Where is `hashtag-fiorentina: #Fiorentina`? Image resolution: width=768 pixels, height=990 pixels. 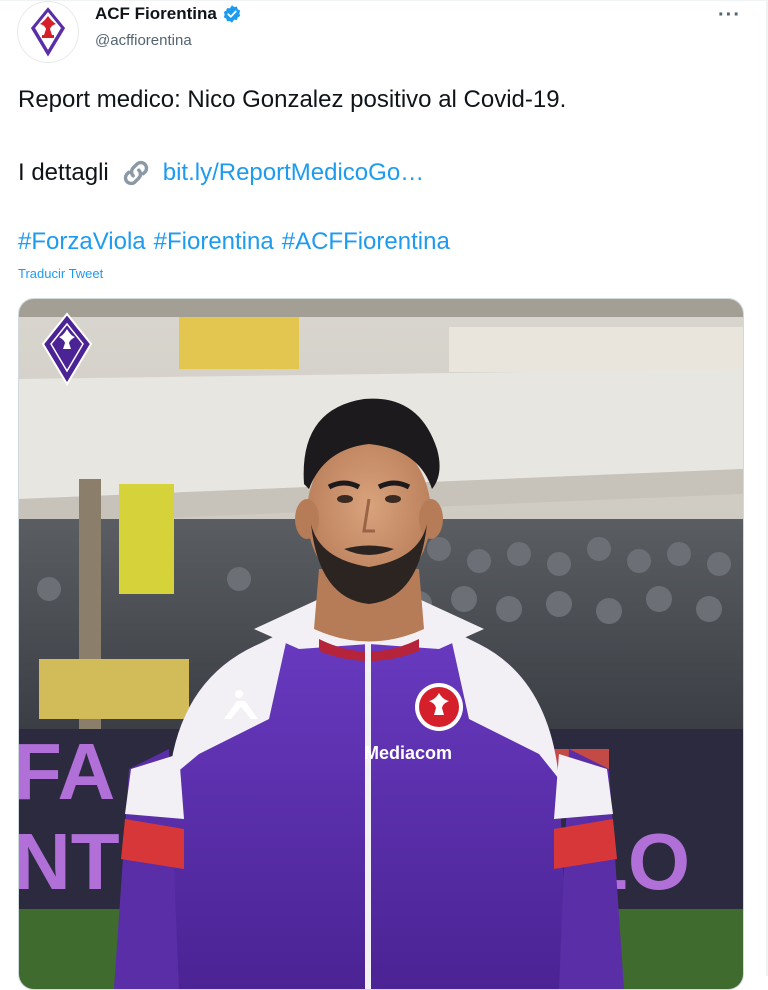 hashtag-fiorentina: #Fiorentina is located at coordinates (214, 241).